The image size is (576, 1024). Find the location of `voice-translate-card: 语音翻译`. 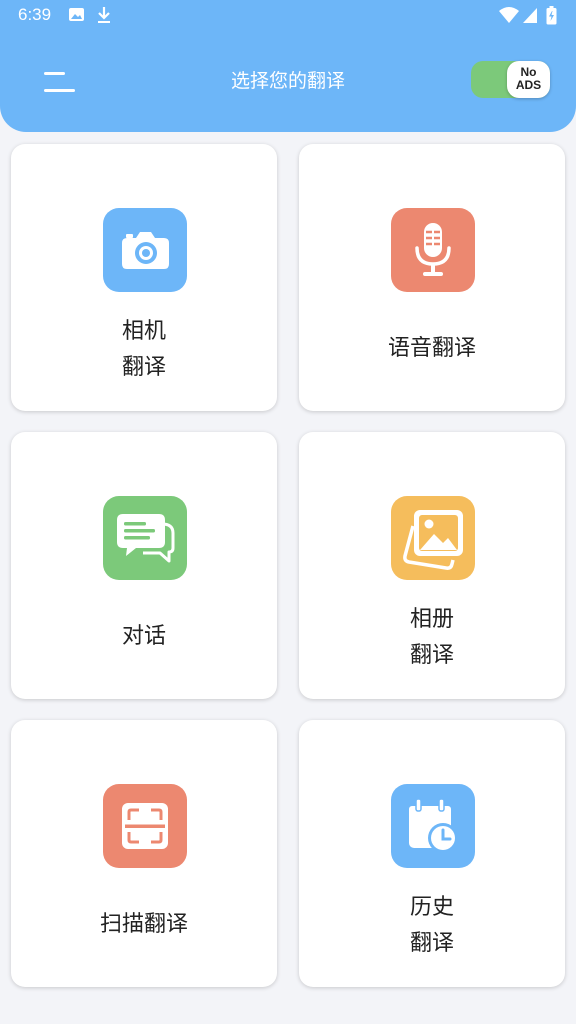

voice-translate-card: 语音翻译 is located at coordinates (432, 277).